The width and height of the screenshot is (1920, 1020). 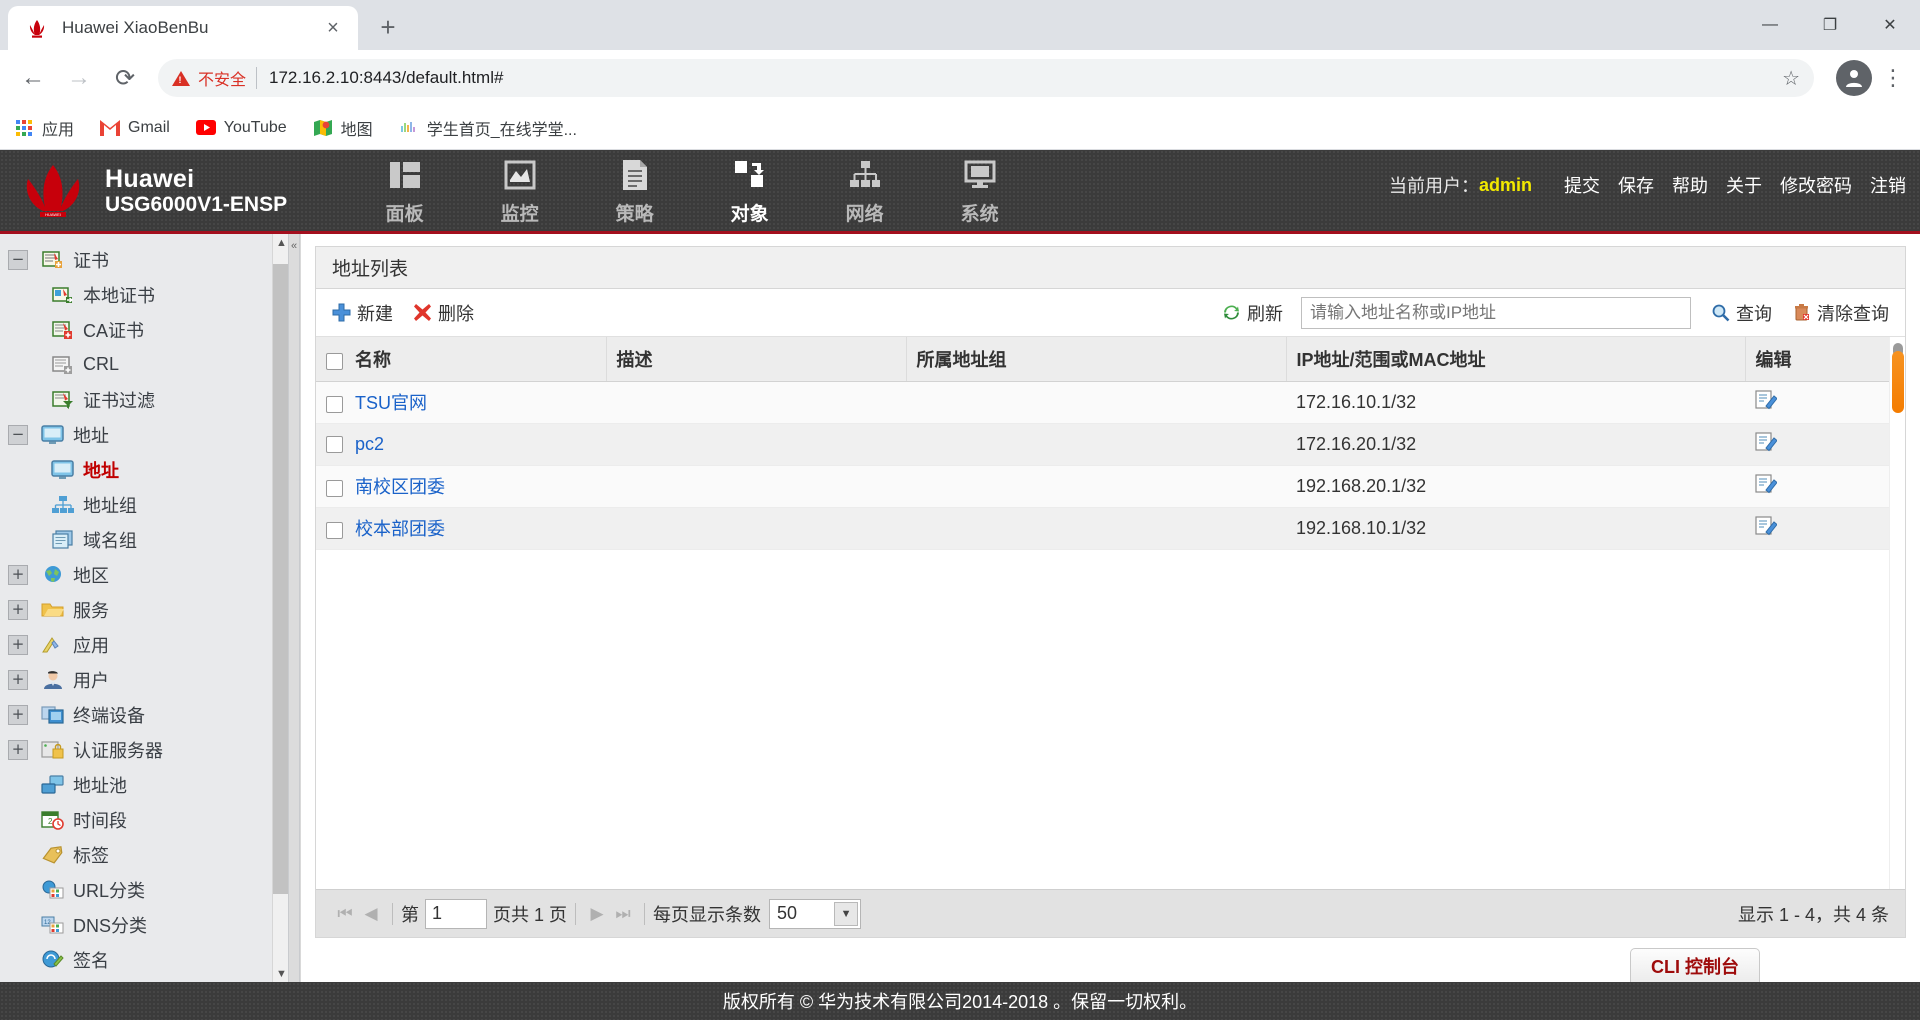 I want to click on save-link: 保存, so click(x=1636, y=185).